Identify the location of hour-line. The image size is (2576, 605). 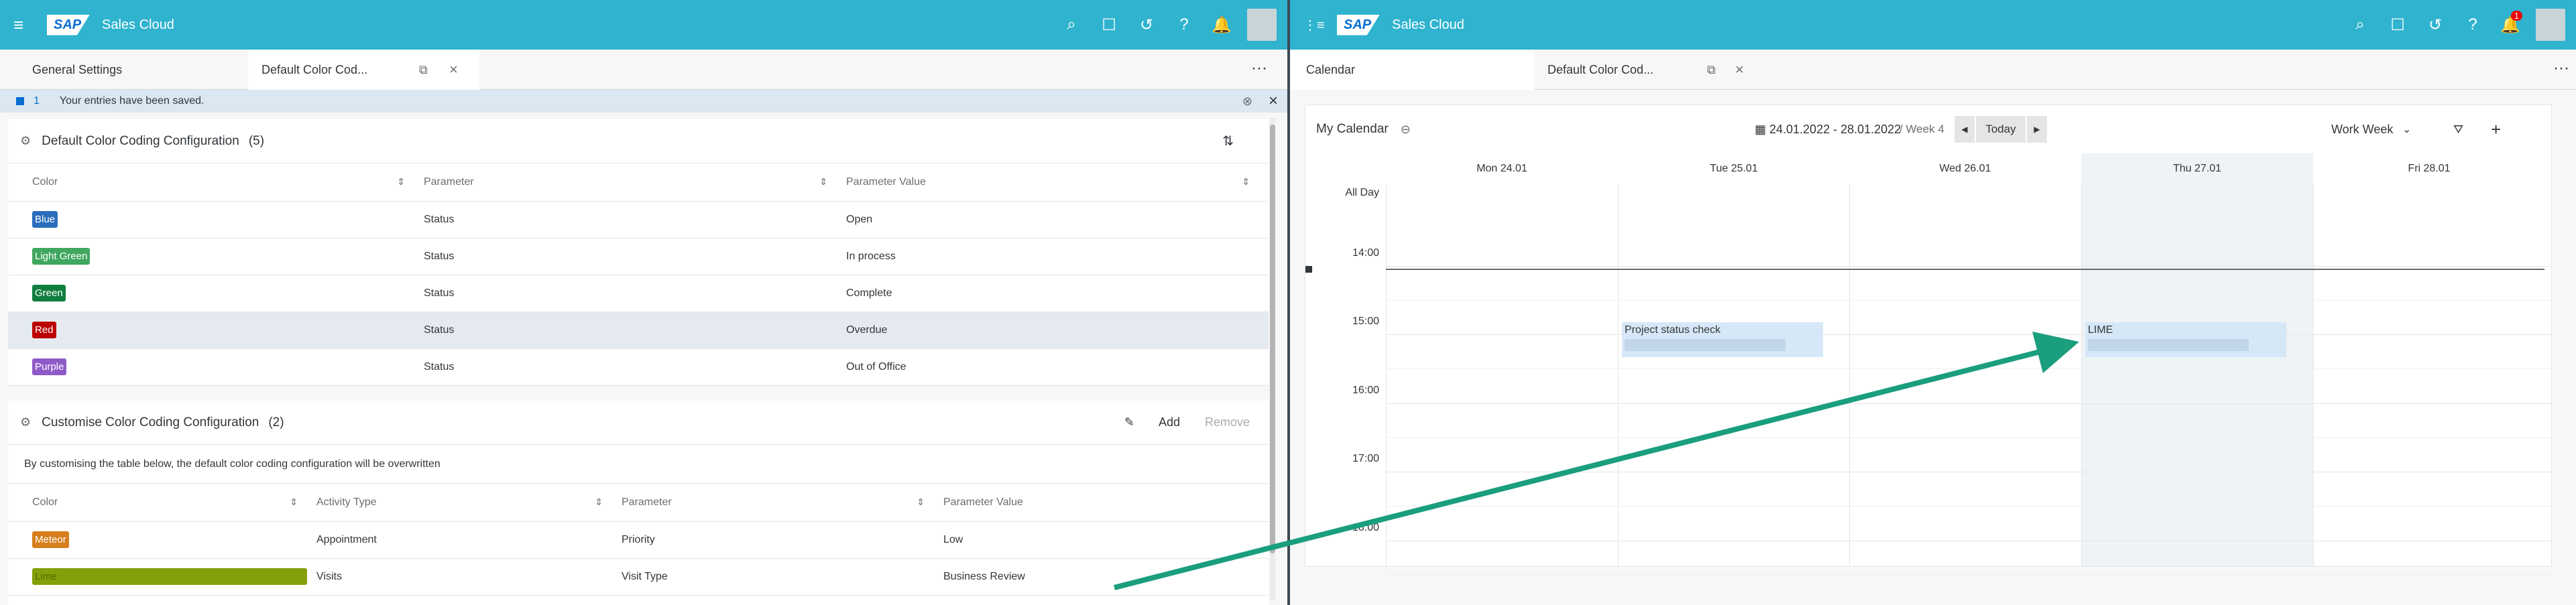
(1968, 334).